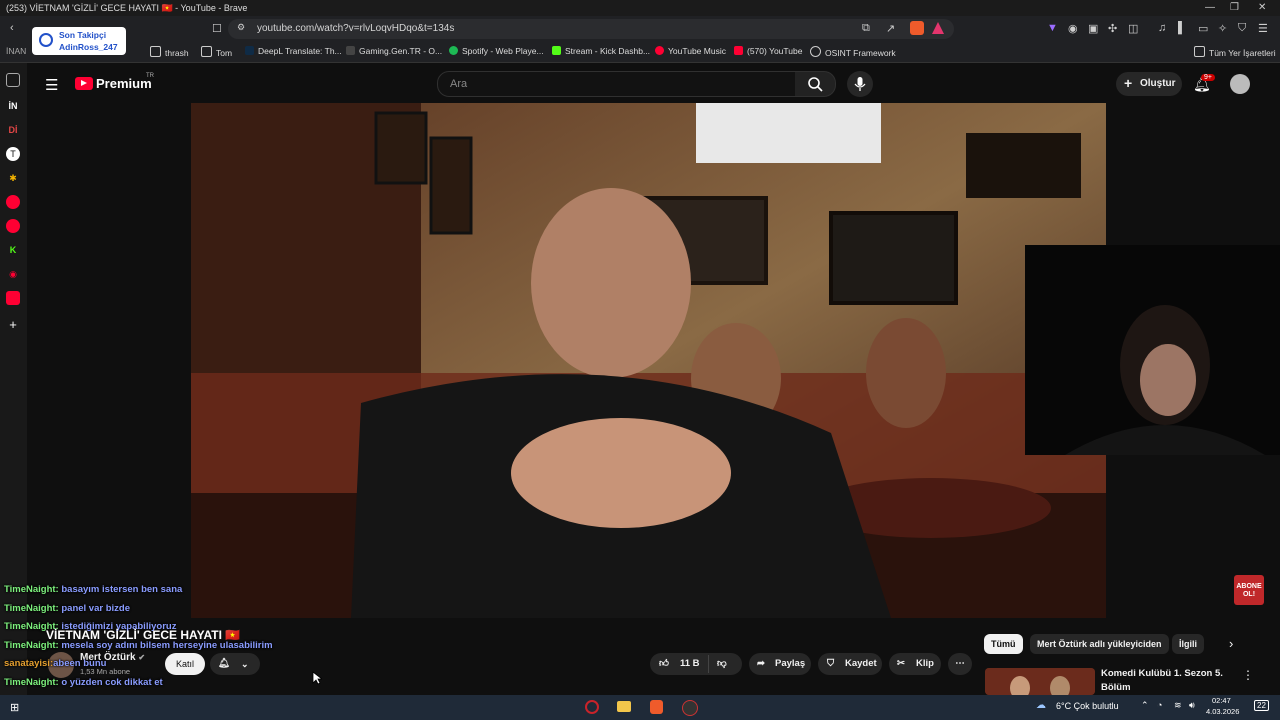 The height and width of the screenshot is (720, 1280). I want to click on save-button: ⛉ Kaydet, so click(850, 664).